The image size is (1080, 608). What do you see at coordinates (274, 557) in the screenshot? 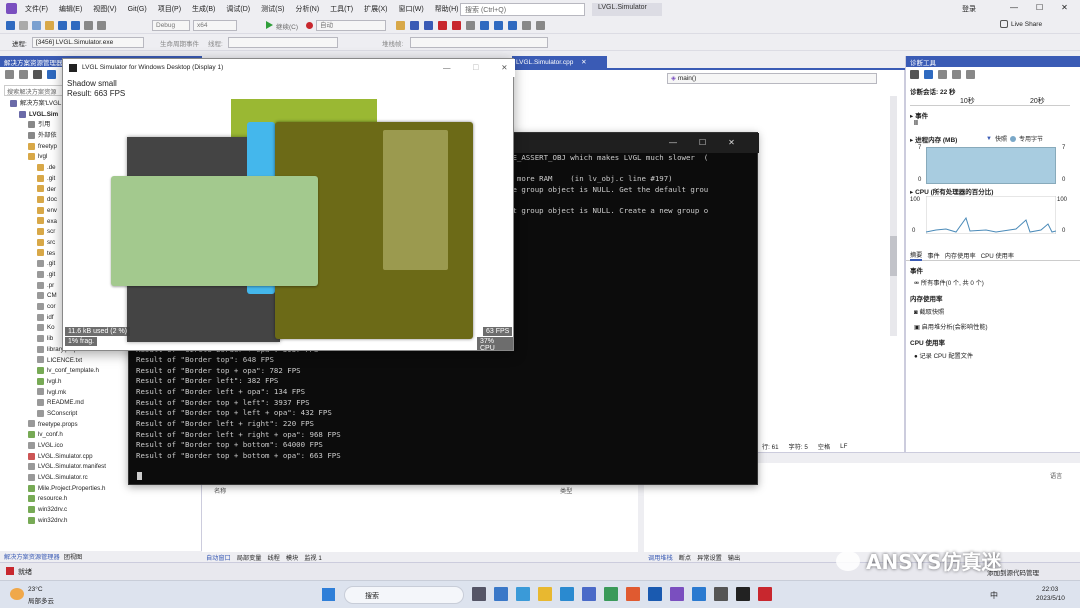
I see `bottom-tab: 线程` at bounding box center [274, 557].